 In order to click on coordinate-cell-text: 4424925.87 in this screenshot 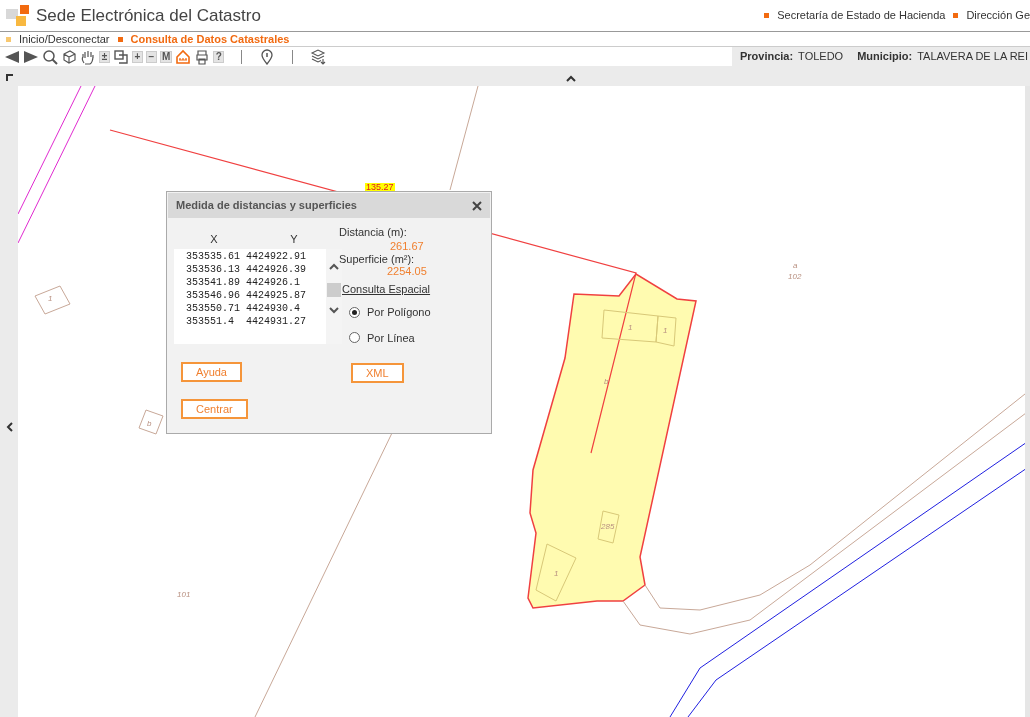, I will do `click(276, 295)`.